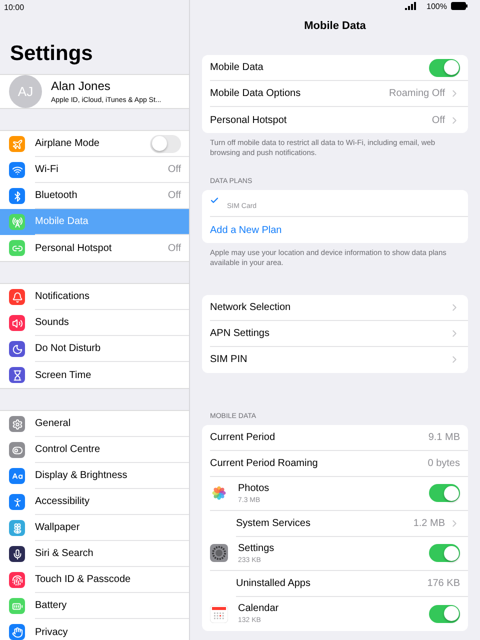  What do you see at coordinates (444, 437) in the screenshot?
I see `row-value: 9.1 MB` at bounding box center [444, 437].